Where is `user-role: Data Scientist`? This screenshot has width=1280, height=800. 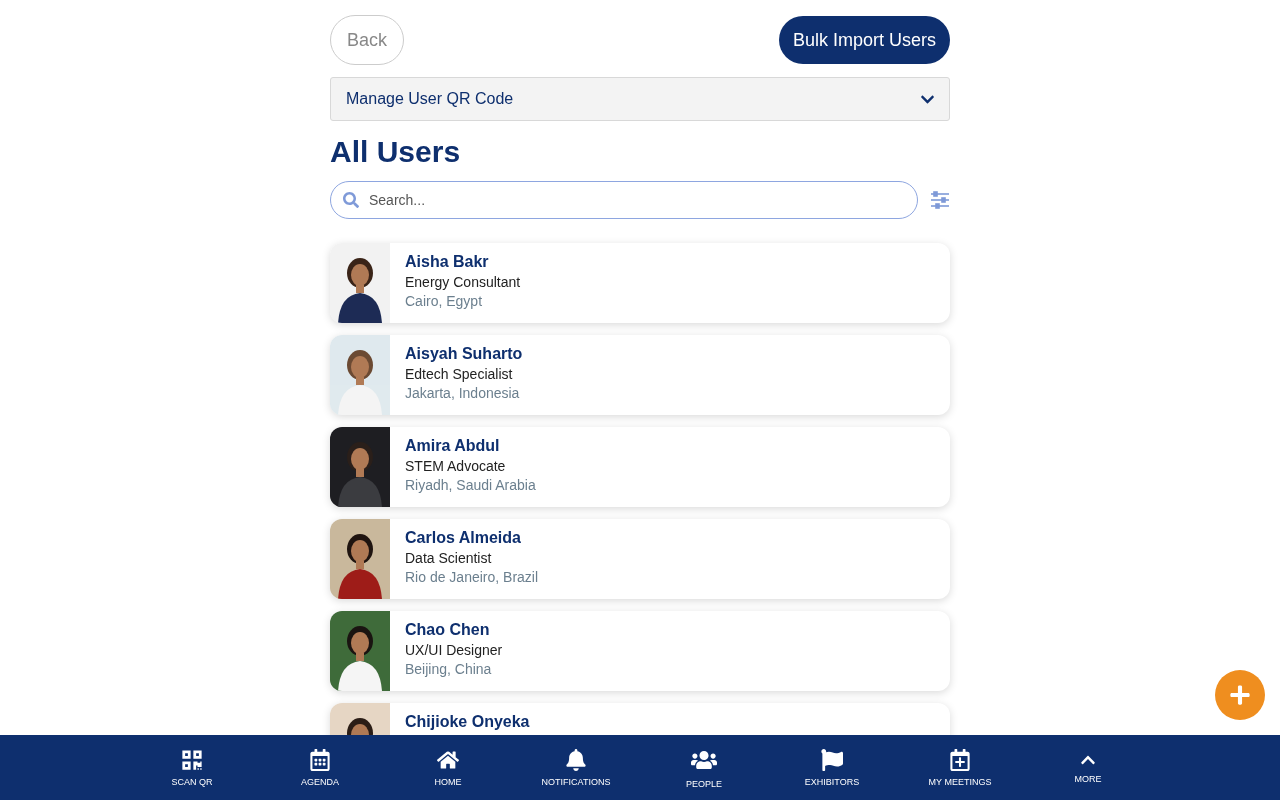
user-role: Data Scientist is located at coordinates (449, 558).